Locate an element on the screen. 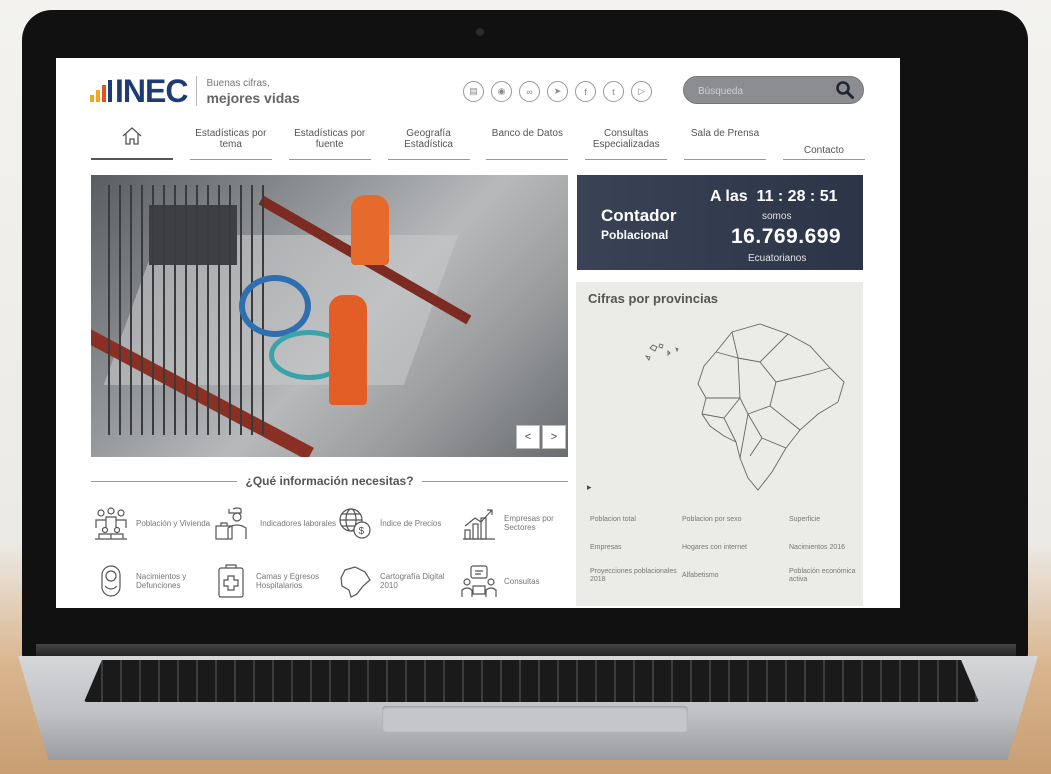 The image size is (1051, 774). camera is located at coordinates (480, 32).